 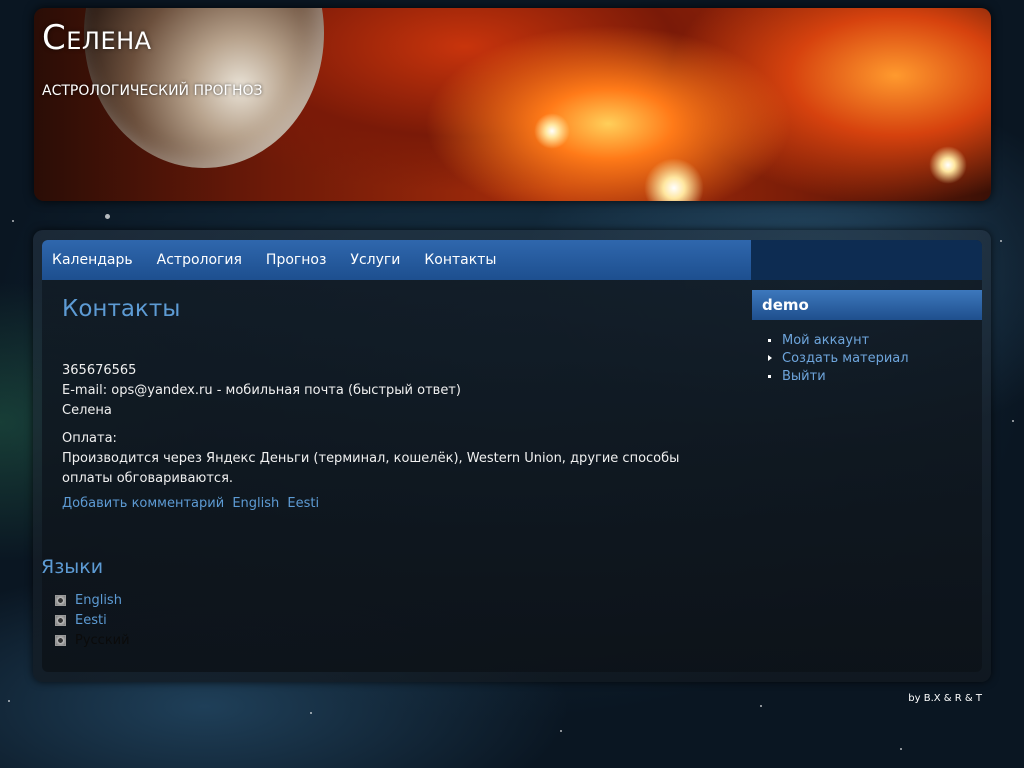 What do you see at coordinates (460, 260) in the screenshot?
I see `nav-item-contacts: Контакты` at bounding box center [460, 260].